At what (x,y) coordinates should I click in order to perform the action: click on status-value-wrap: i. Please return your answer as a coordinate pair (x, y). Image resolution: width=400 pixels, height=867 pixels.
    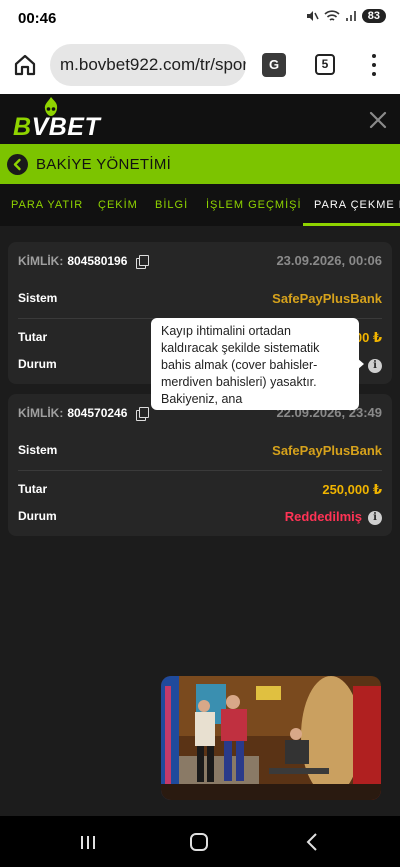
    Looking at the image, I should click on (372, 365).